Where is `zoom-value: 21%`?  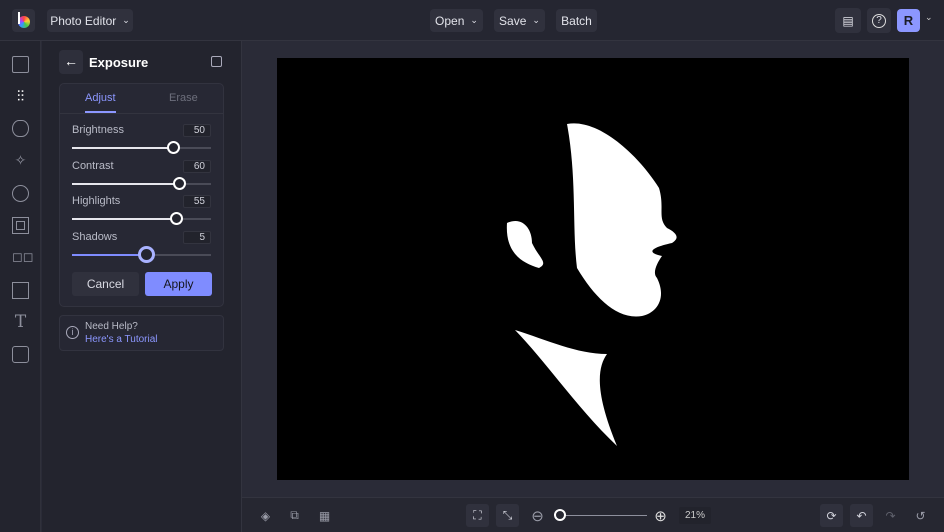
zoom-value: 21% is located at coordinates (695, 515).